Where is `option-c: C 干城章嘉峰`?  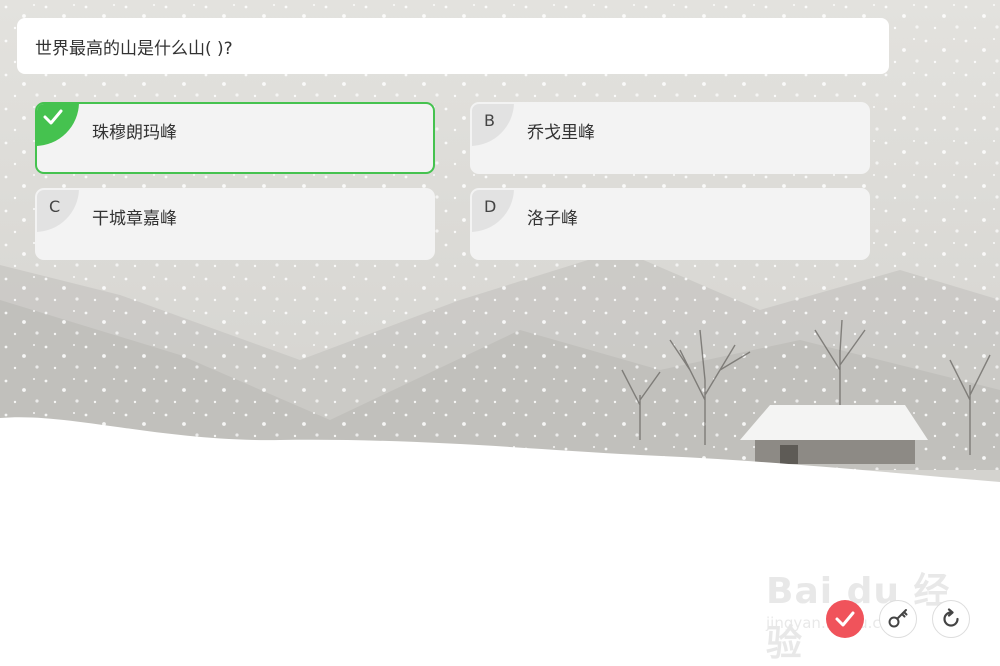
option-c: C 干城章嘉峰 is located at coordinates (235, 224).